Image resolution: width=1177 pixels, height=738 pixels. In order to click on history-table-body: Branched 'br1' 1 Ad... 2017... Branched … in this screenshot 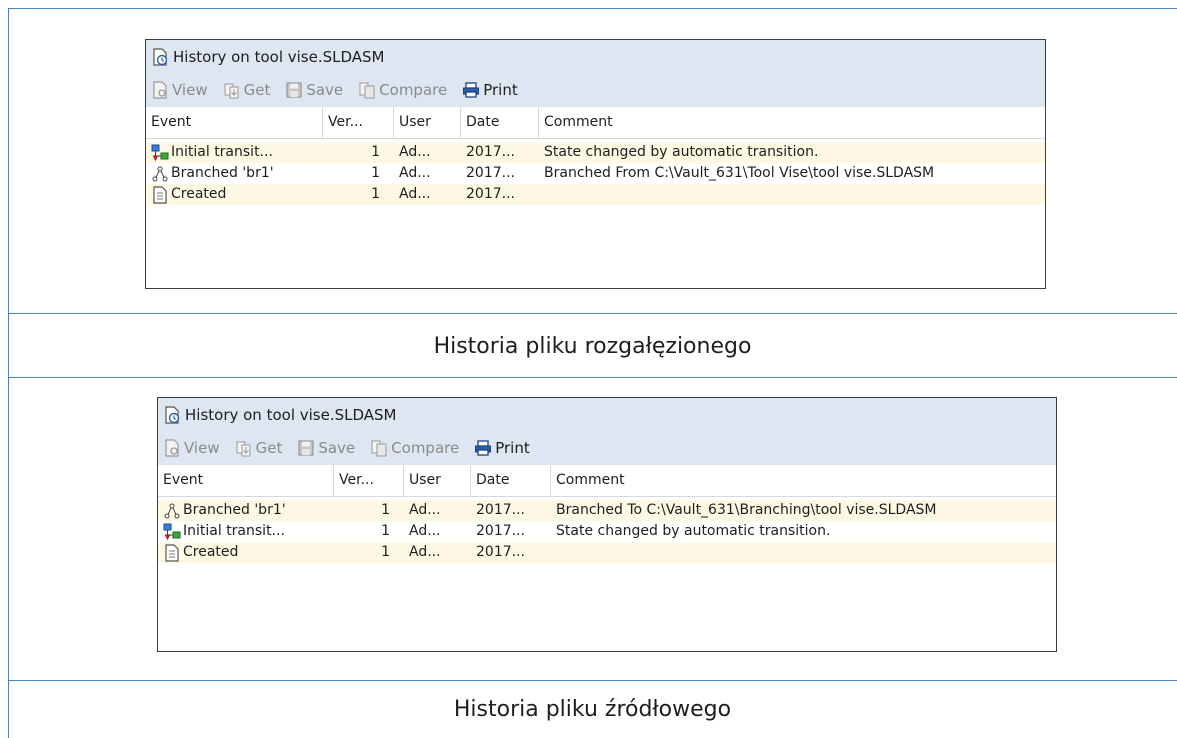, I will do `click(607, 531)`.